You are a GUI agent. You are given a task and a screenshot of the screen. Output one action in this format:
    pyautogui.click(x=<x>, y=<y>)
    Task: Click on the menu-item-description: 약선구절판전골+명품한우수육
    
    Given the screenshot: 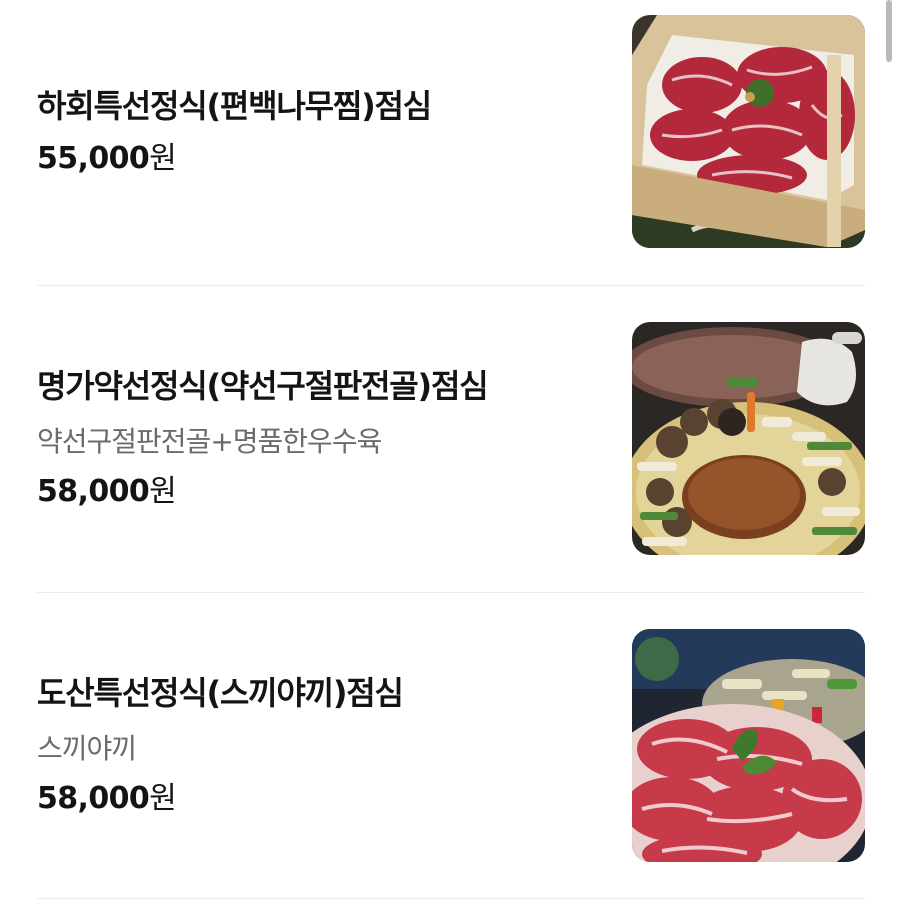 What is the action you would take?
    pyautogui.click(x=209, y=441)
    